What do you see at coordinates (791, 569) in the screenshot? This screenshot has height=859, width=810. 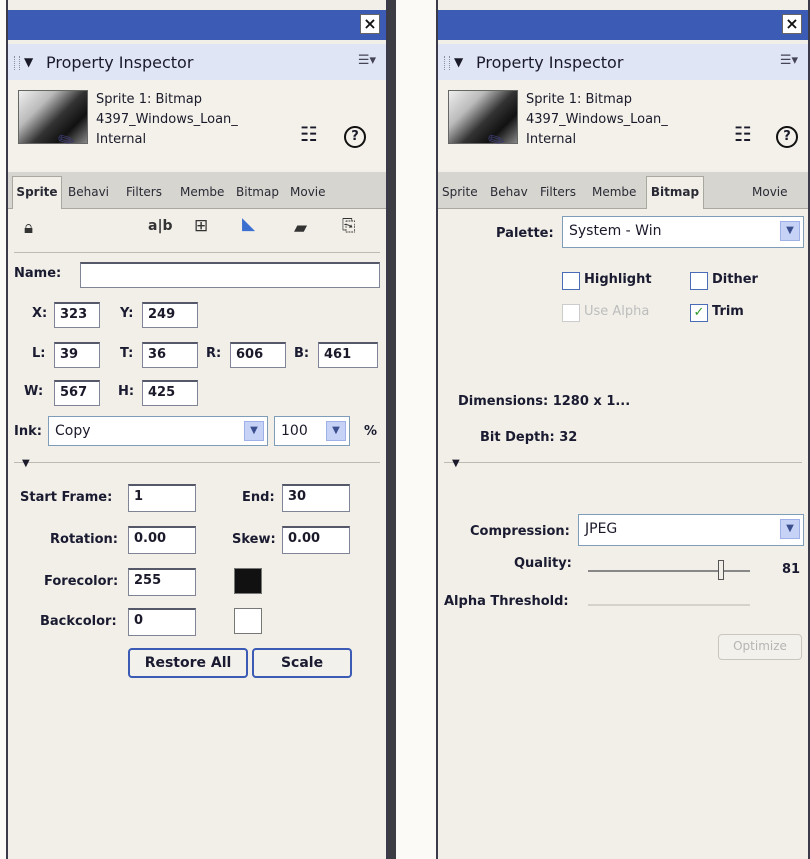 I see `quality-value: 81` at bounding box center [791, 569].